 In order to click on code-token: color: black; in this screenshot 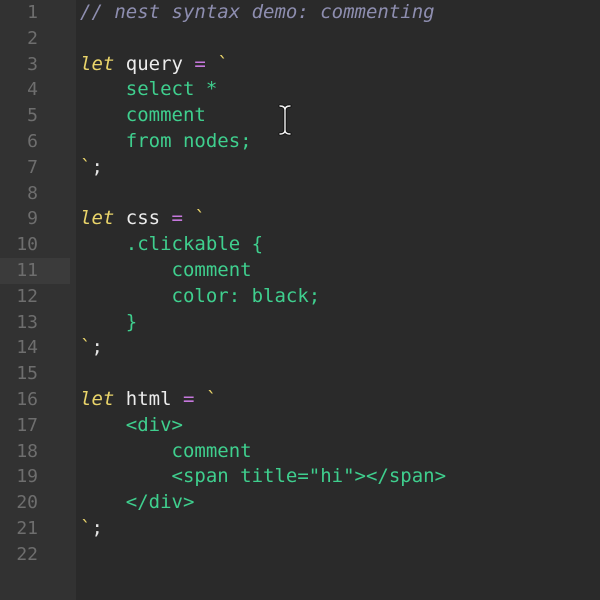, I will do `click(200, 295)`.